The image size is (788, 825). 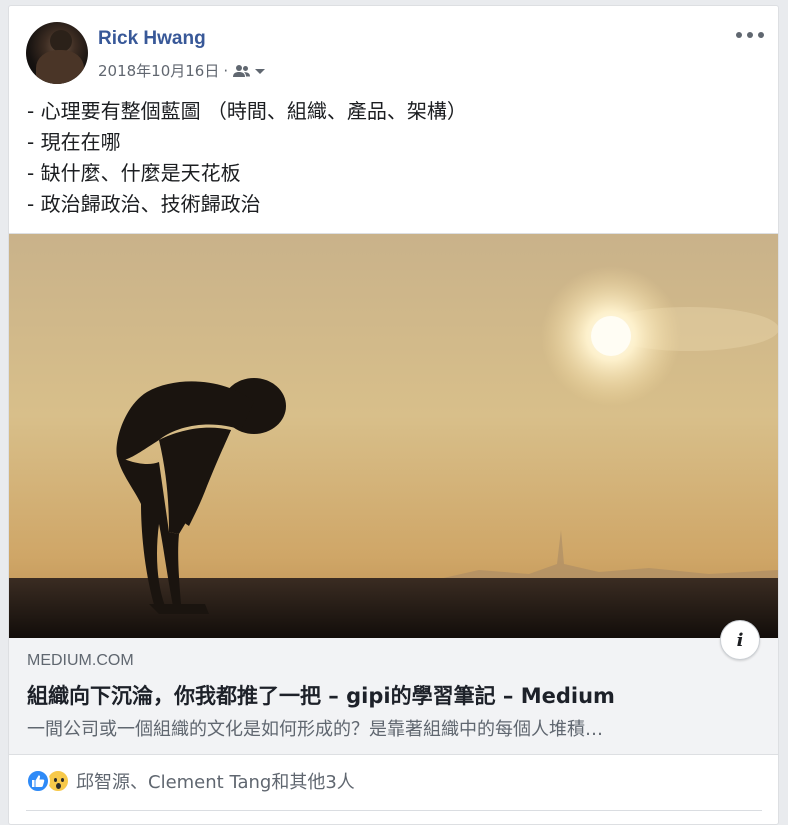 I want to click on link-domain: MEDIUM.COM, so click(x=80, y=660).